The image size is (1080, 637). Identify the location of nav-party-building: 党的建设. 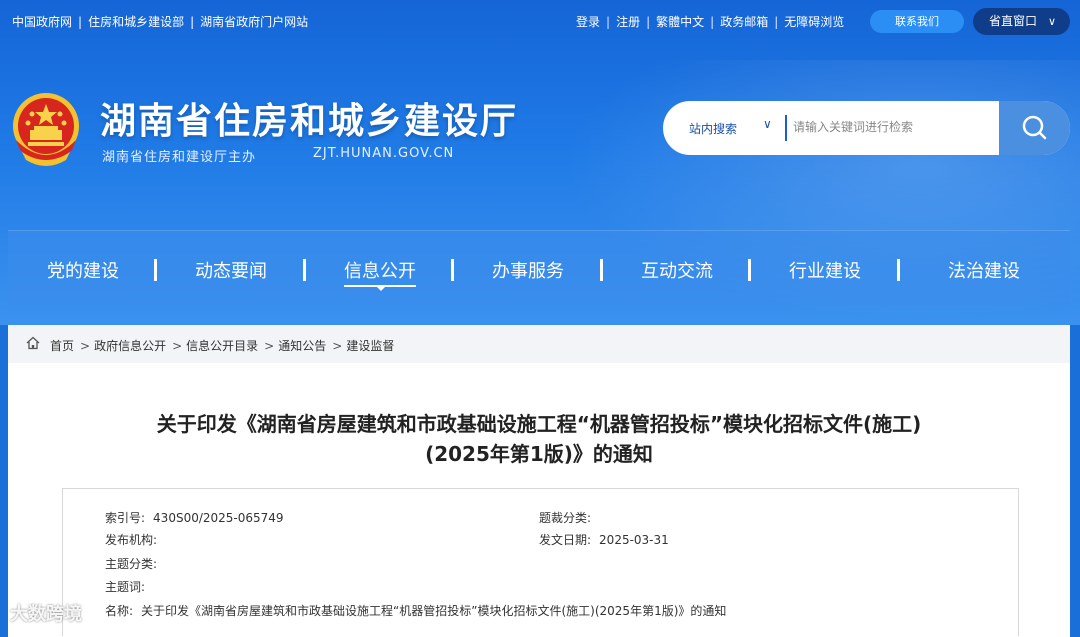
(83, 270).